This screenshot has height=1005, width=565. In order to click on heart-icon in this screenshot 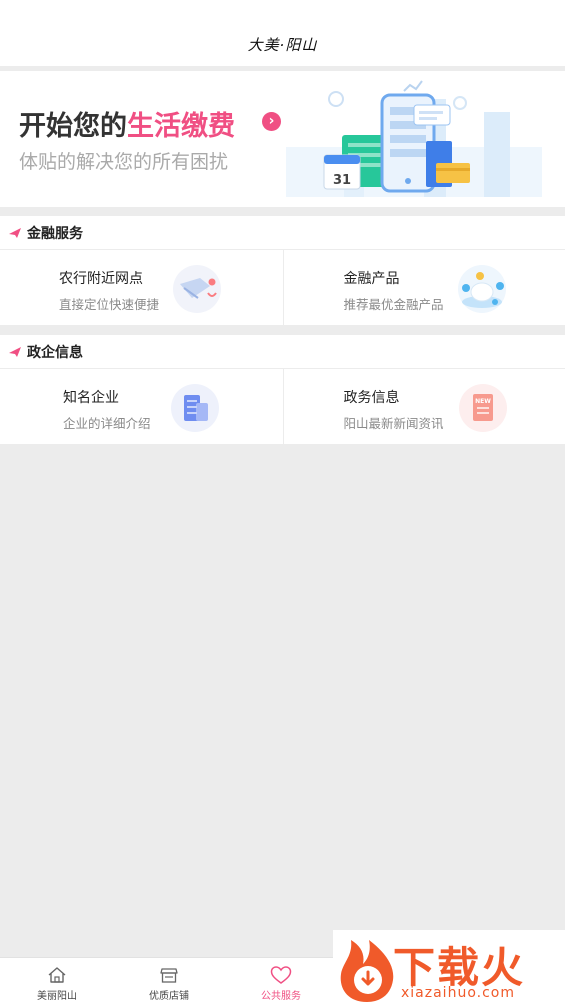, I will do `click(281, 975)`.